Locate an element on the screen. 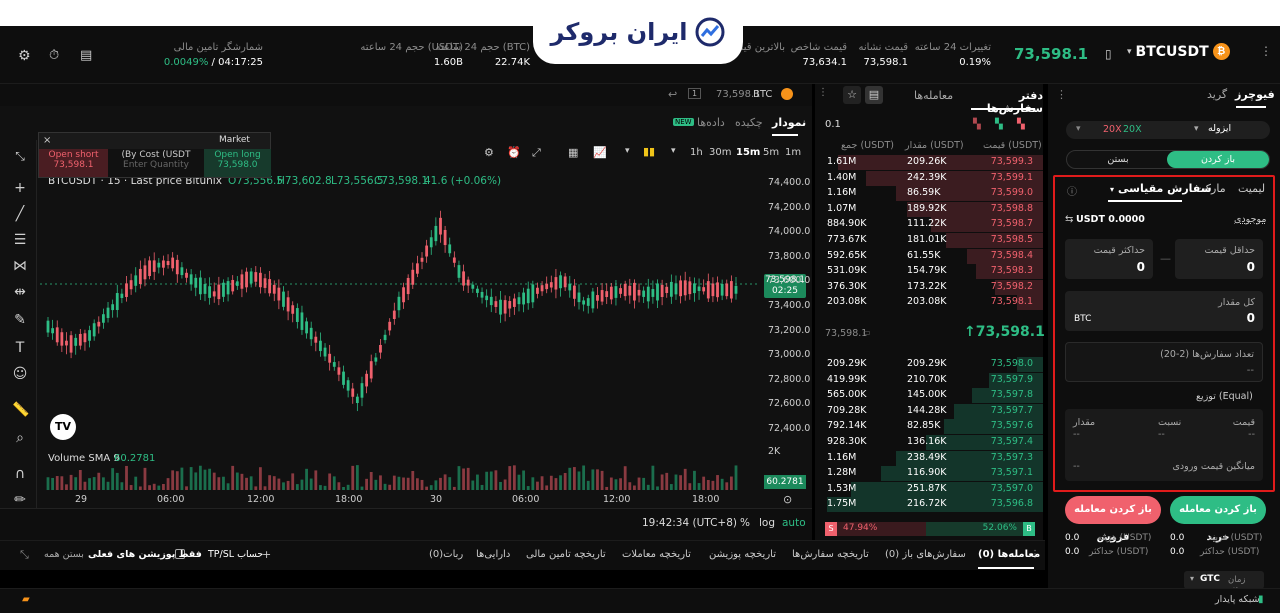 The width and height of the screenshot is (1280, 613). tab-trades: معامله‌ها is located at coordinates (933, 95).